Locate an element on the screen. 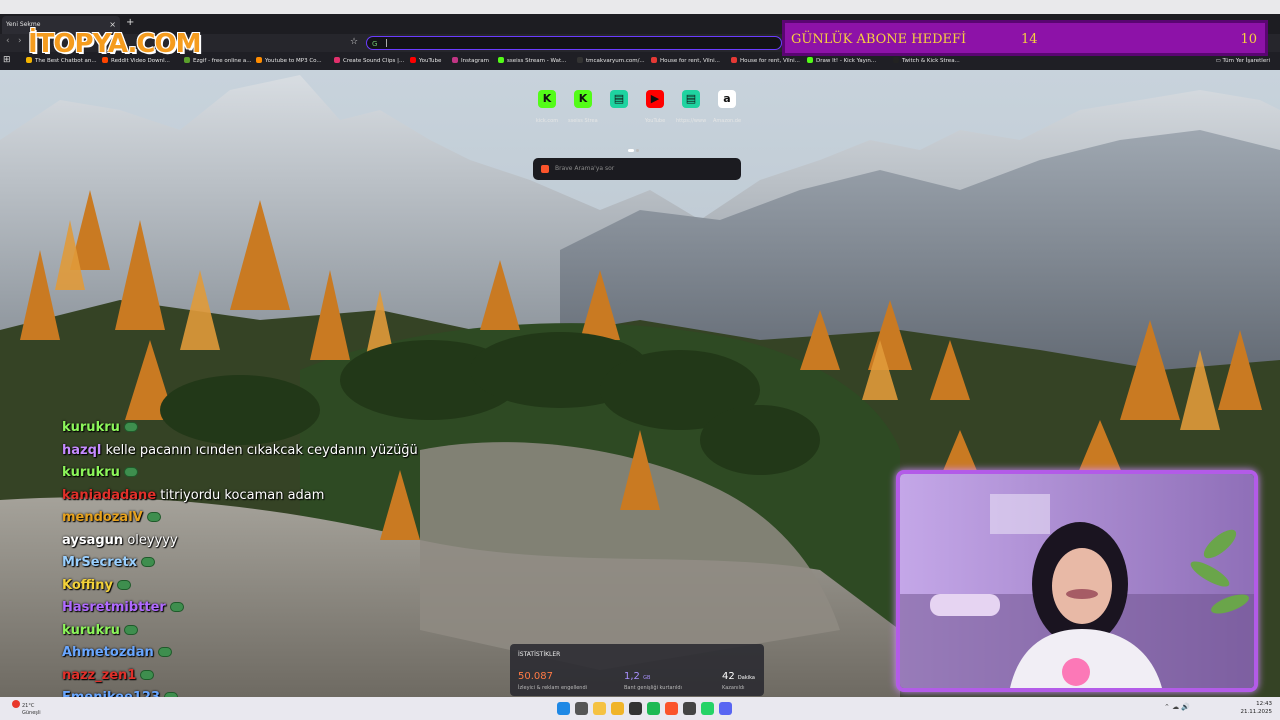 This screenshot has height=720, width=1280. folder-icon is located at coordinates (617, 708).